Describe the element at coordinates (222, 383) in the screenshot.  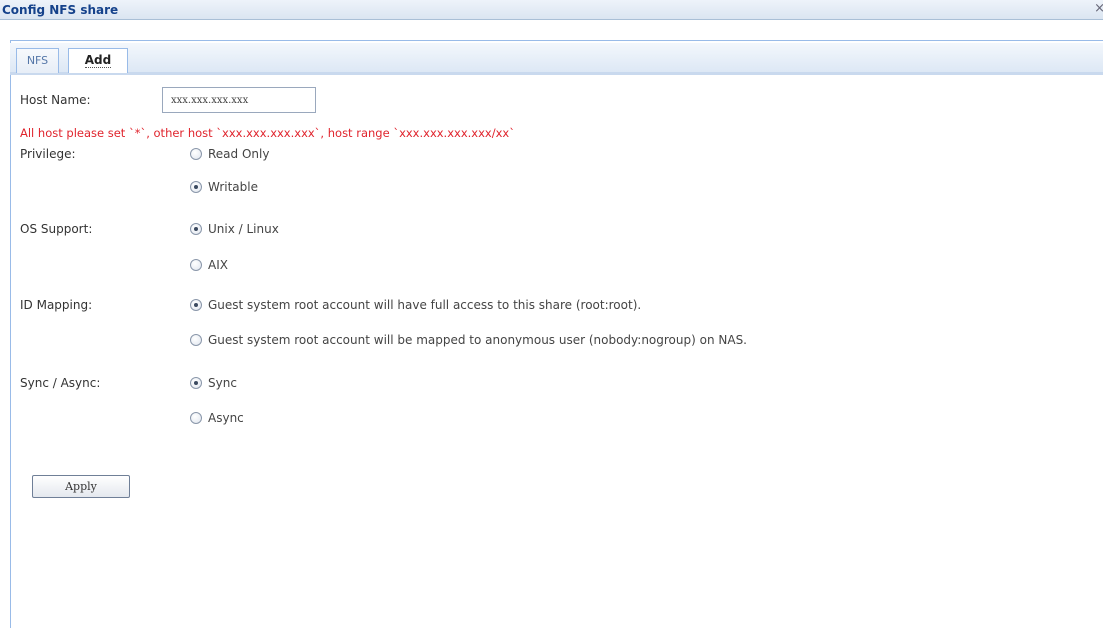
I see `sync-option-label: Sync` at that location.